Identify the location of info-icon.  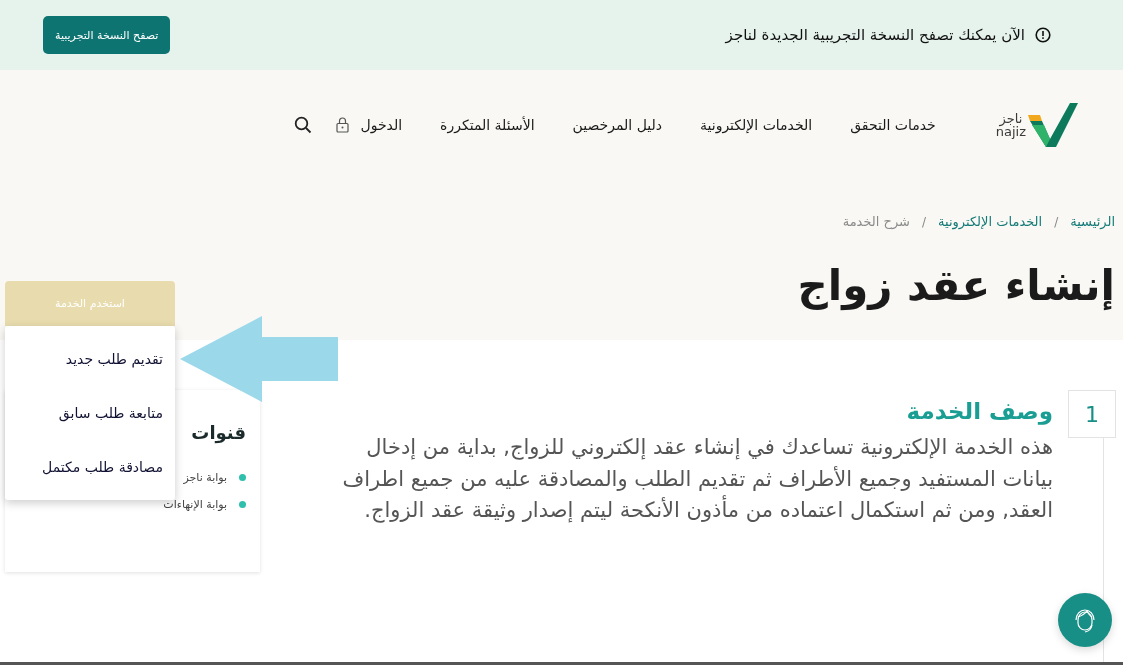
(1043, 35).